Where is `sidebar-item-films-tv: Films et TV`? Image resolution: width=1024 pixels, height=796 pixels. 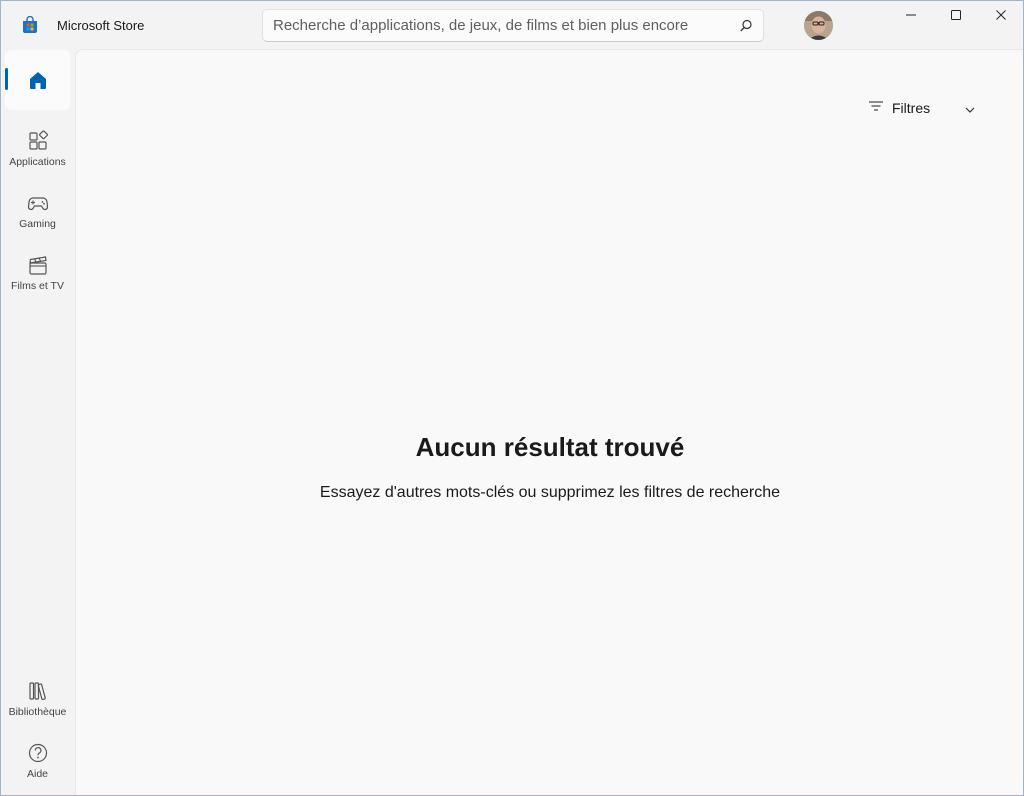 sidebar-item-films-tv: Films et TV is located at coordinates (37, 273).